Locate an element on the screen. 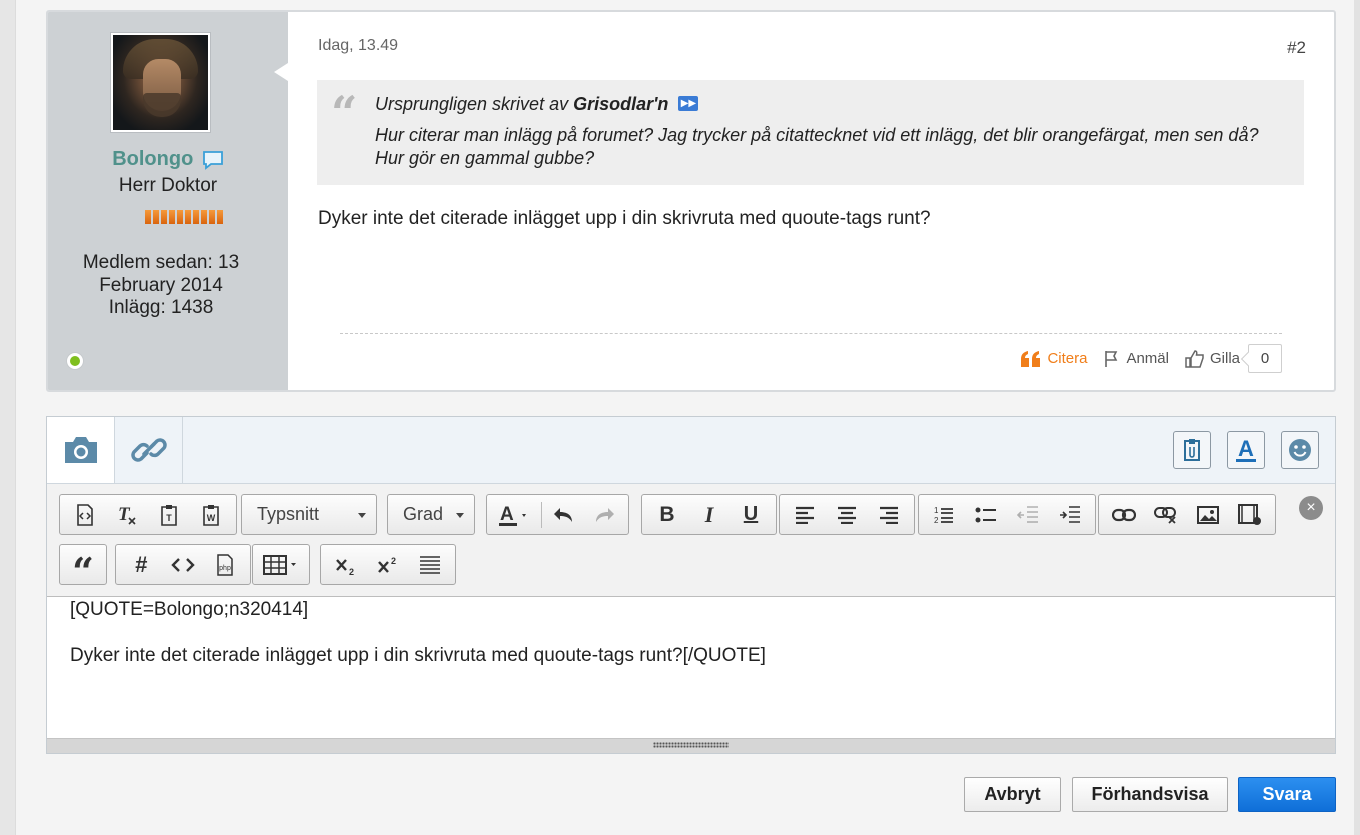 Image resolution: width=1360 pixels, height=835 pixels. scrollbar-track is located at coordinates (1357, 417).